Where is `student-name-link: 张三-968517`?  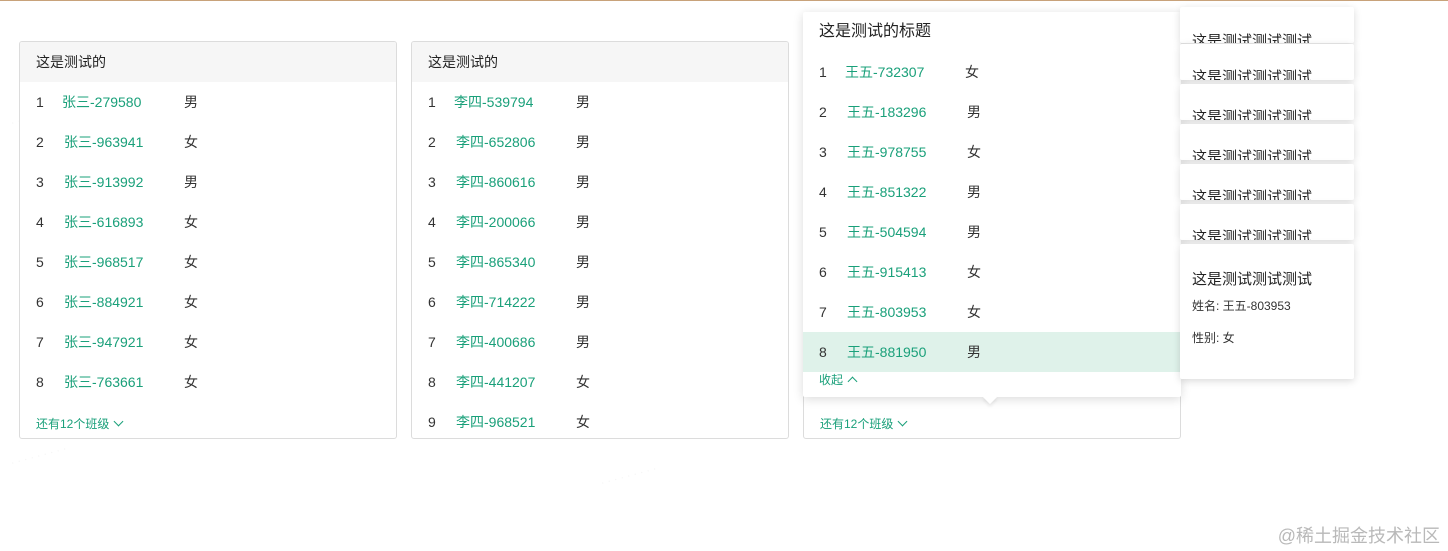
student-name-link: 张三-968517 is located at coordinates (103, 262).